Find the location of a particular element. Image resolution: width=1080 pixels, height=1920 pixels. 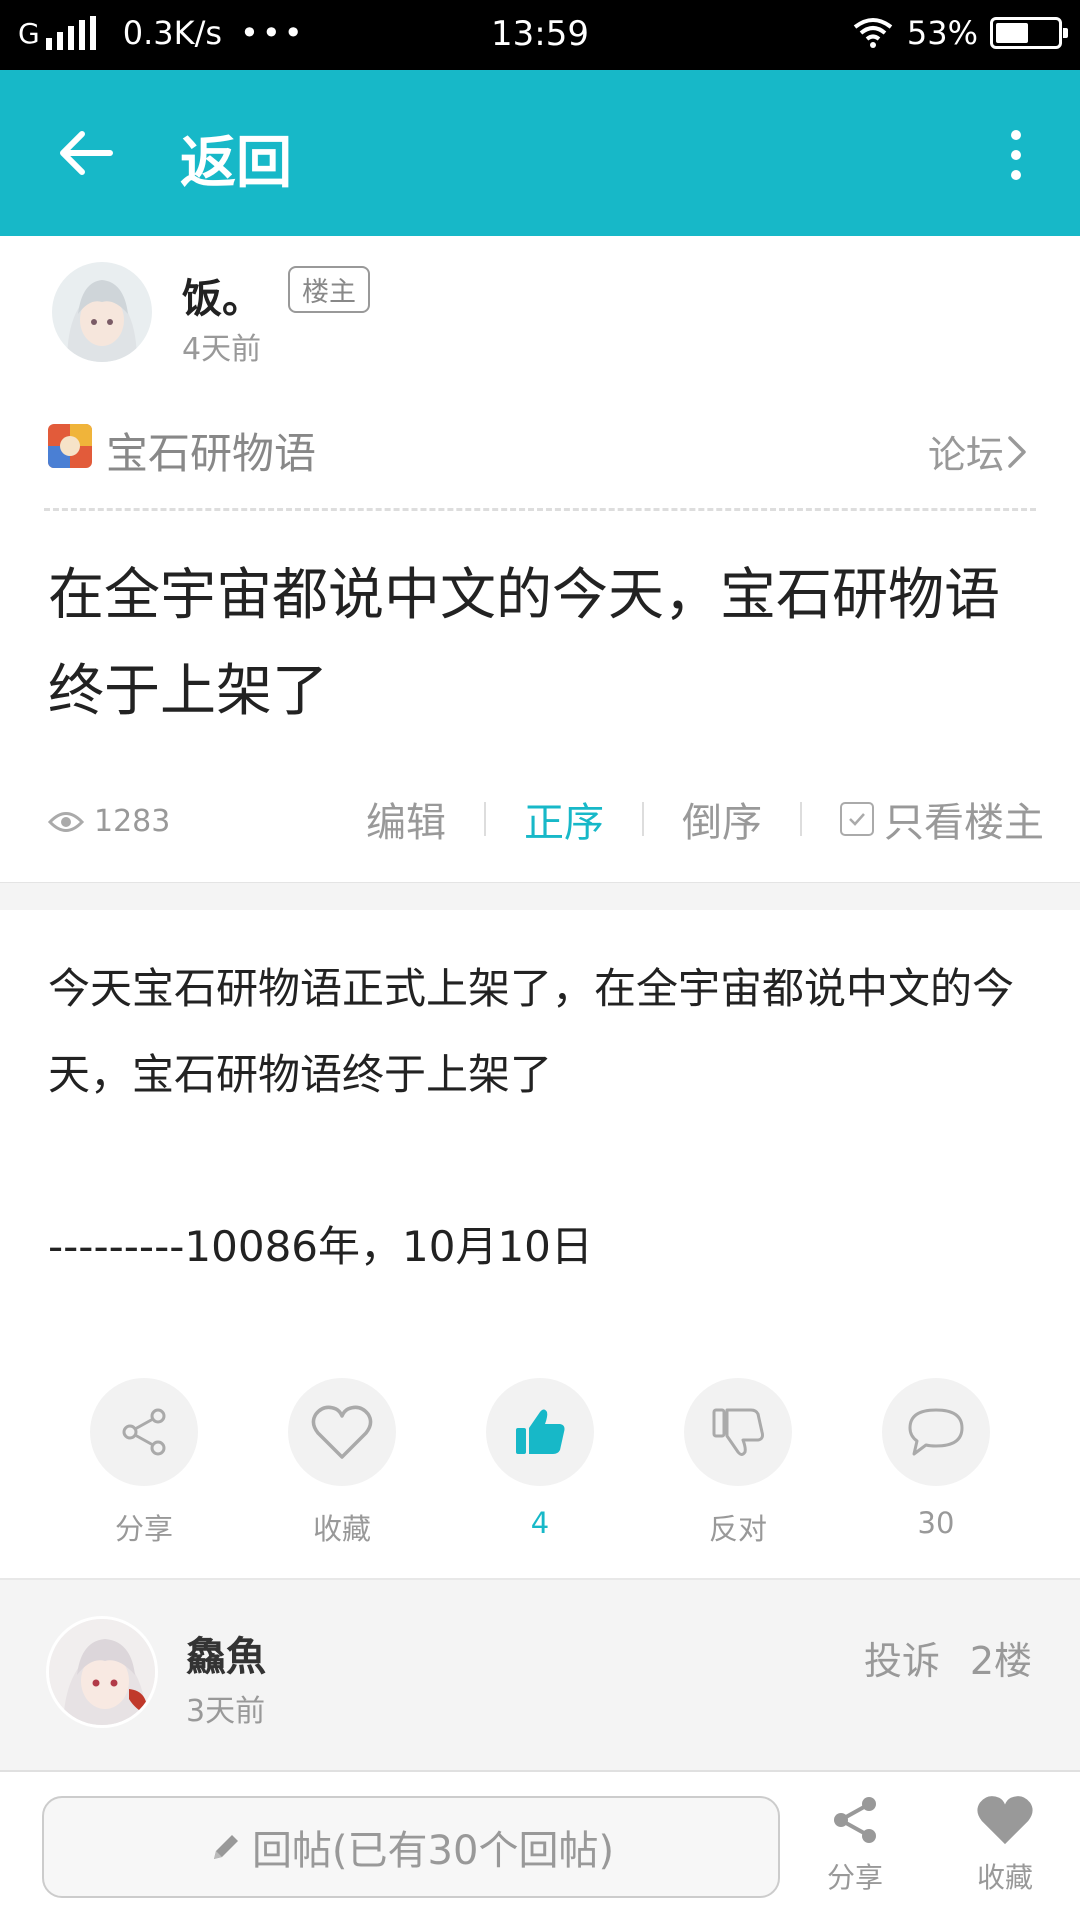

oppose-circle is located at coordinates (738, 1432).